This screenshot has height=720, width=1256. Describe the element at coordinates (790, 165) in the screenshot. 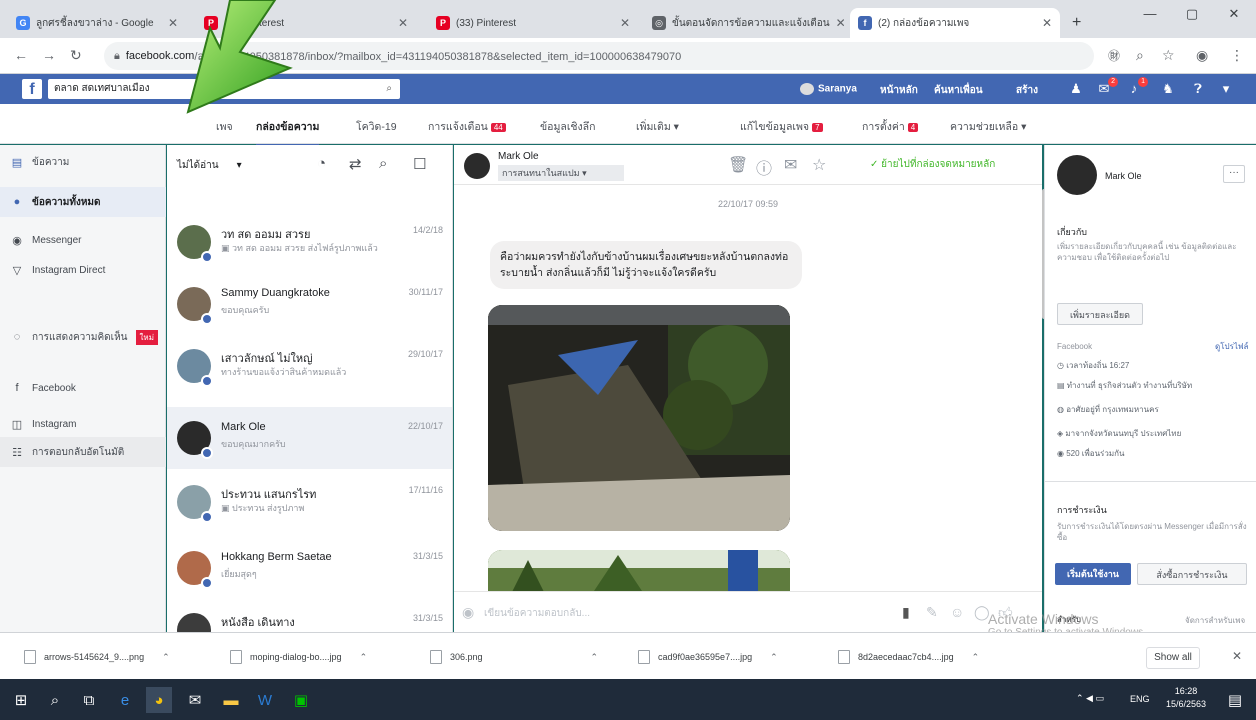

I see `envelope-icon: ✉` at that location.